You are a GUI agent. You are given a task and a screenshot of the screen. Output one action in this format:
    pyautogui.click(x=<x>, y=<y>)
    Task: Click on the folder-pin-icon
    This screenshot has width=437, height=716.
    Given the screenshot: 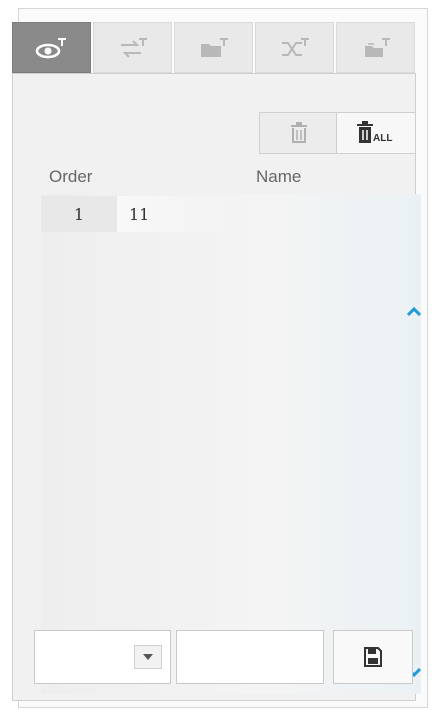 What is the action you would take?
    pyautogui.click(x=214, y=47)
    